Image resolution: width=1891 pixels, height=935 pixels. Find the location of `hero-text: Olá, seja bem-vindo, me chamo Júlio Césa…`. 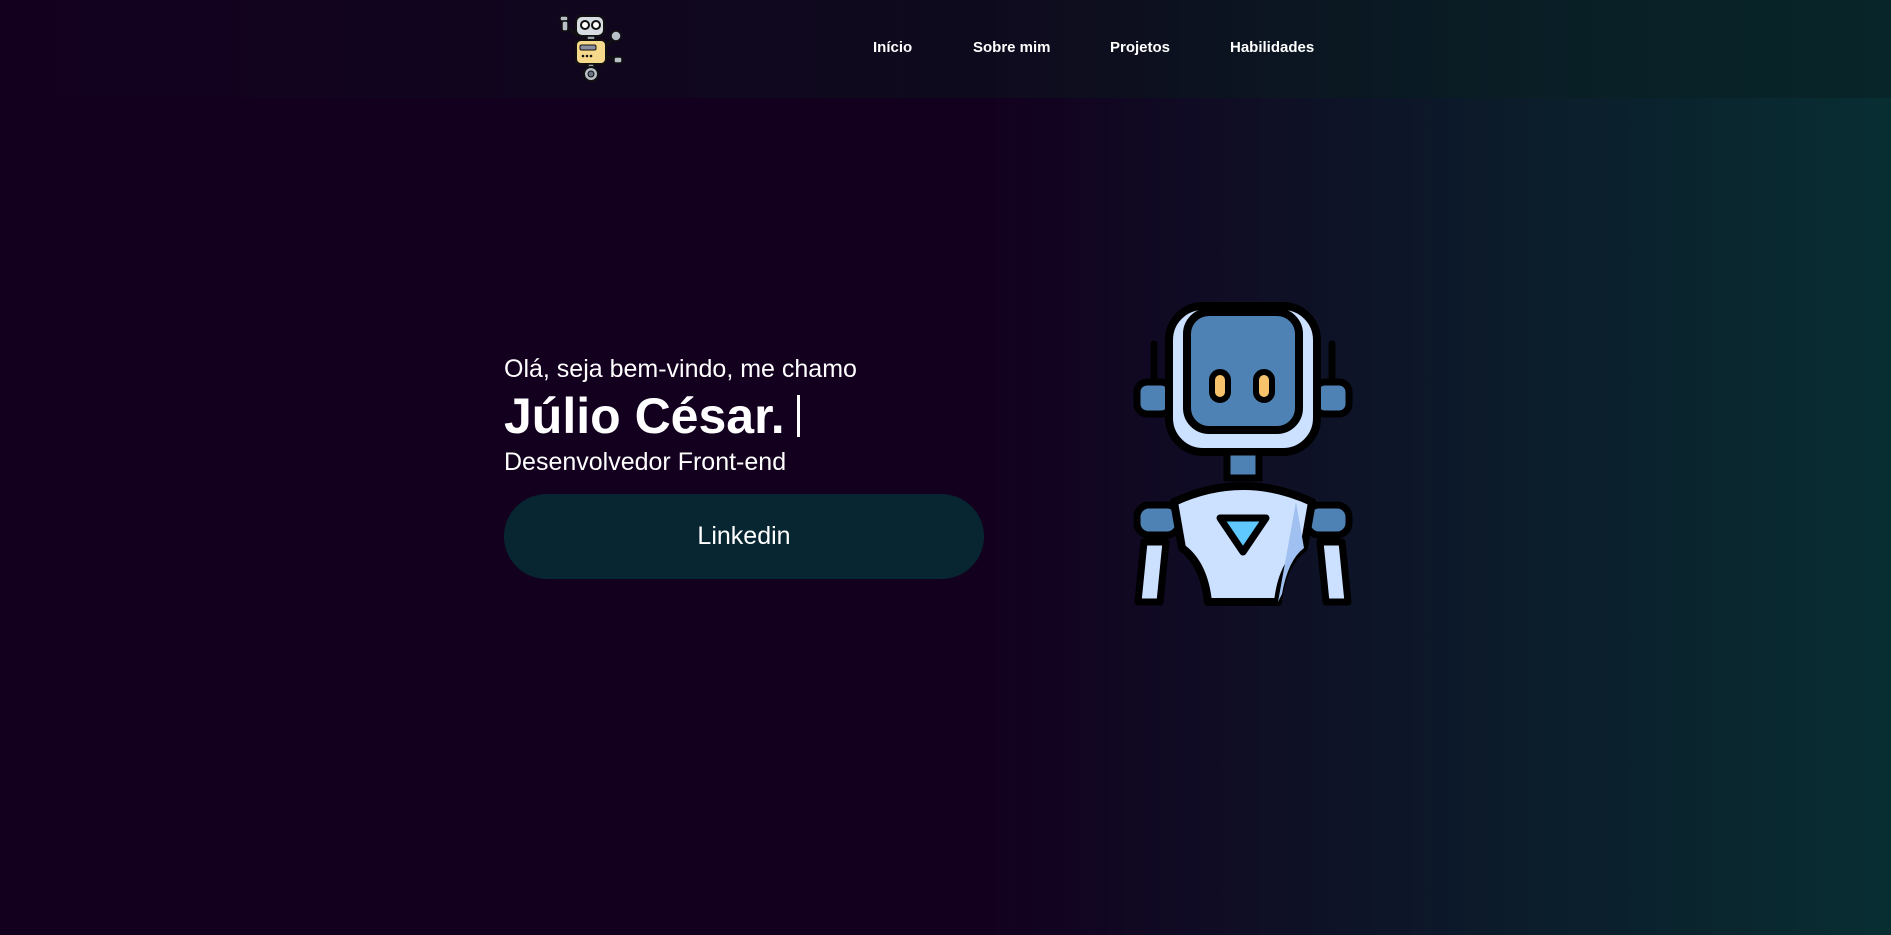

hero-text: Olá, seja bem-vindo, me chamo Júlio Césa… is located at coordinates (680, 415).